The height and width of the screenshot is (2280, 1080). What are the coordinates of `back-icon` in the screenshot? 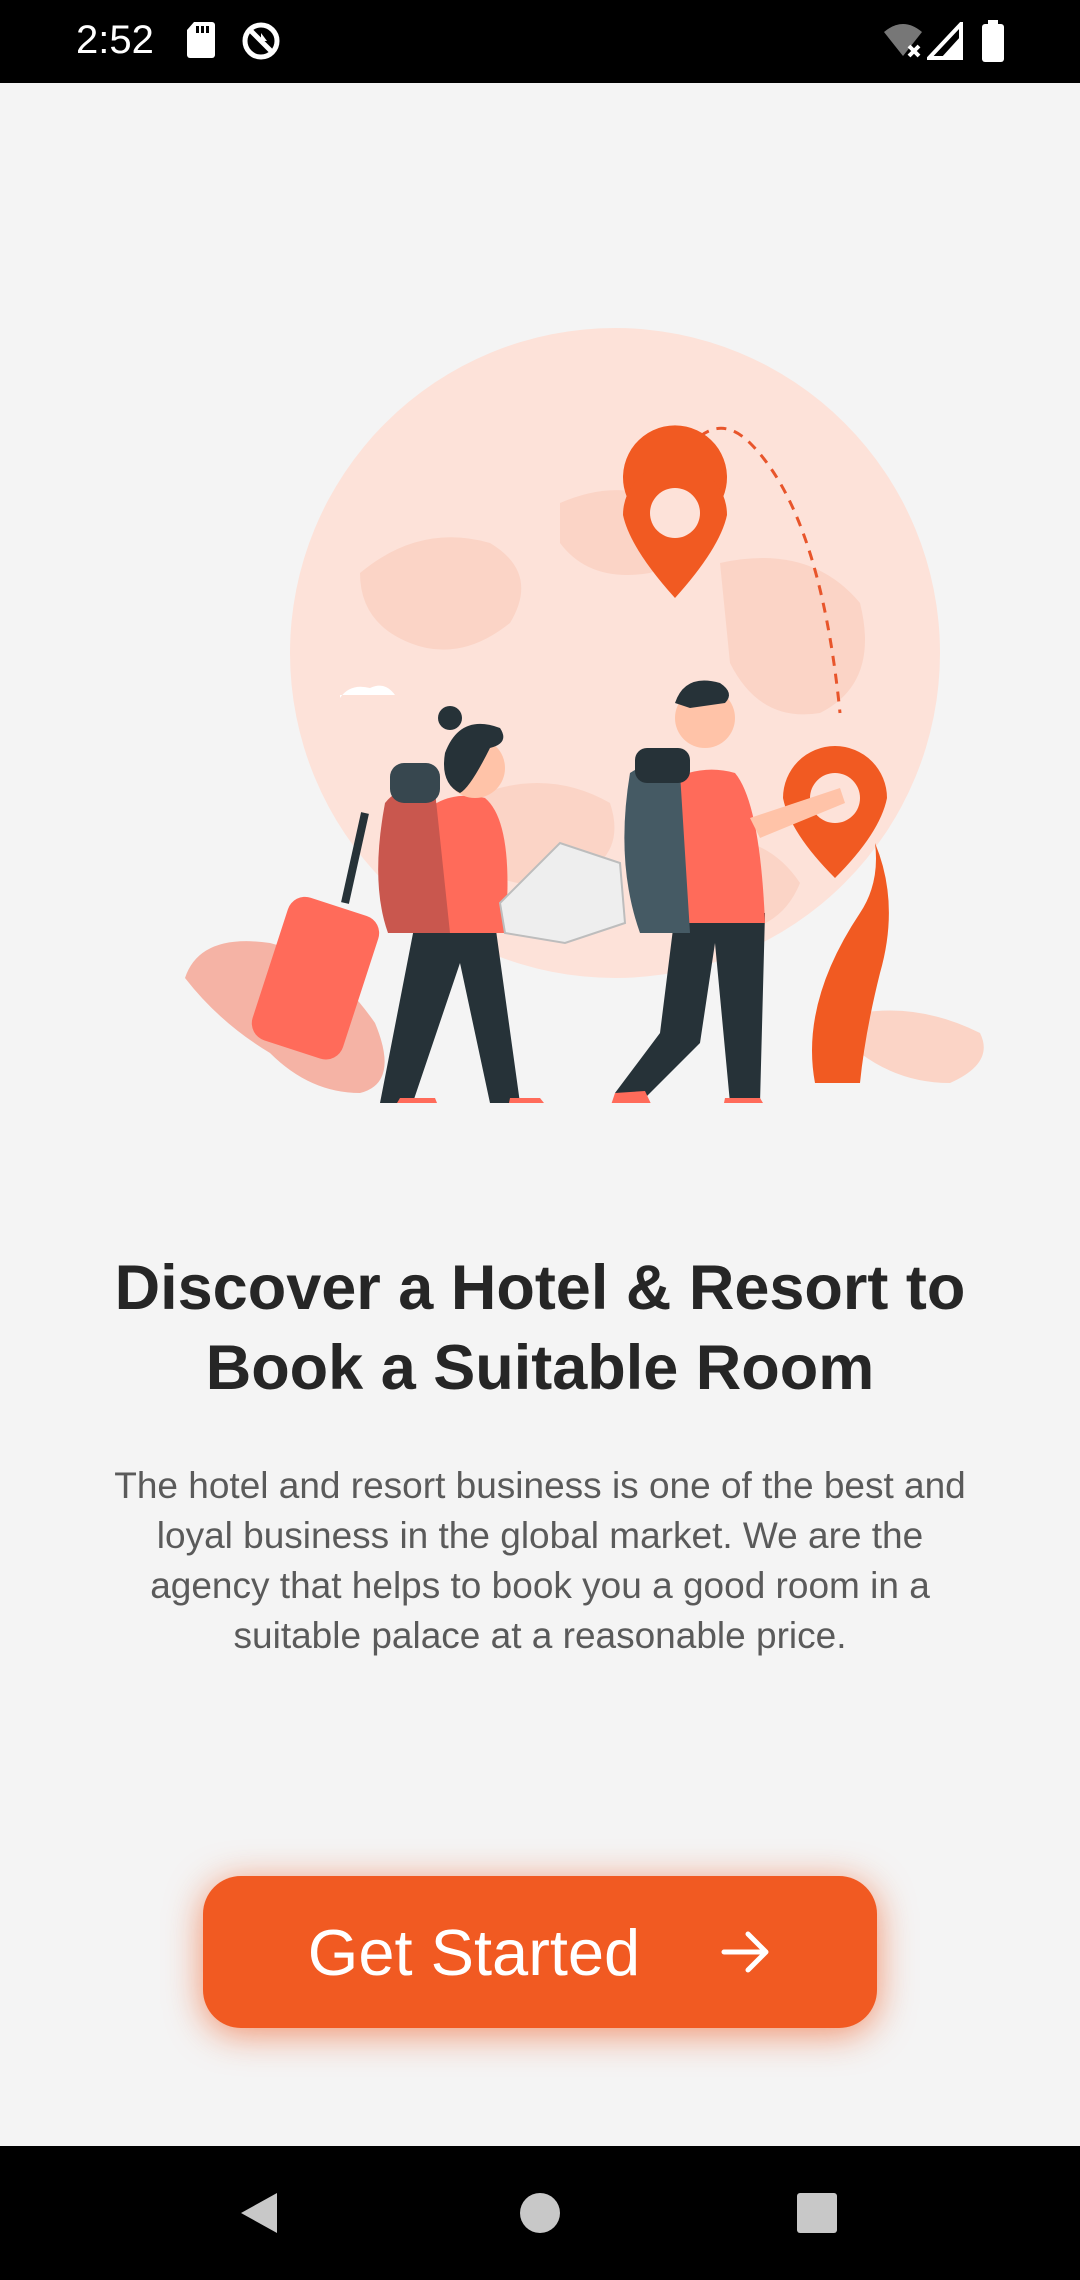 It's located at (259, 2213).